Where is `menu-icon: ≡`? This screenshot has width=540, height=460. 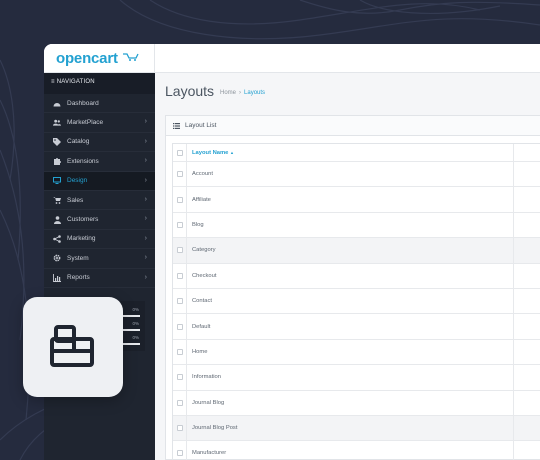 menu-icon: ≡ is located at coordinates (53, 82).